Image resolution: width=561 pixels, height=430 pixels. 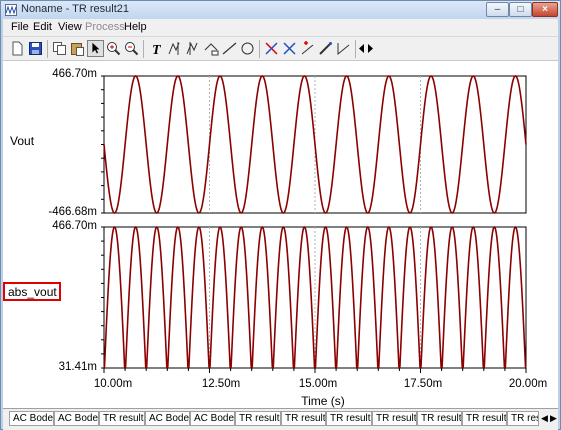 I want to click on line-icon, so click(x=229, y=48).